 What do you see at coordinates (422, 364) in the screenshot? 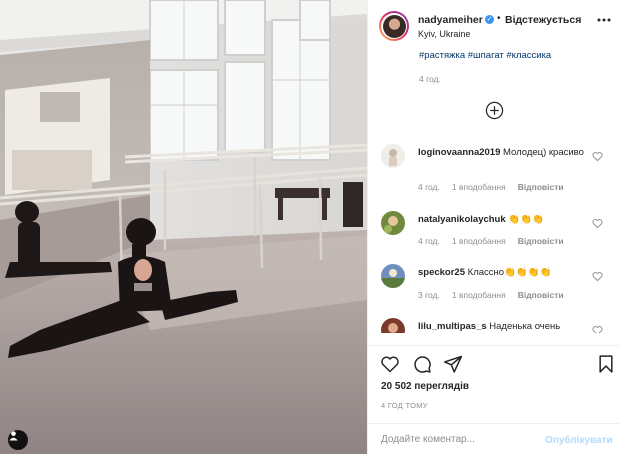
I see `comment-icon` at bounding box center [422, 364].